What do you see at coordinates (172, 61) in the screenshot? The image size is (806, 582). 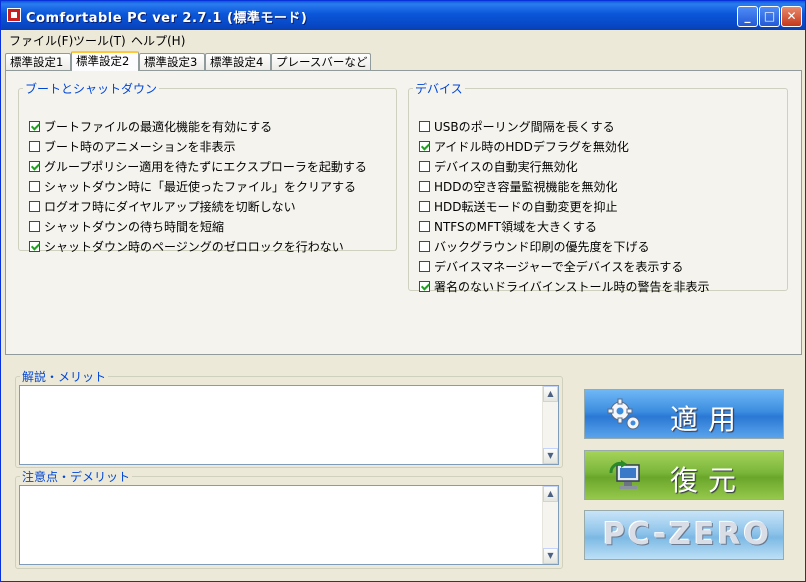 I see `tab-standard-3: 標準設定3` at bounding box center [172, 61].